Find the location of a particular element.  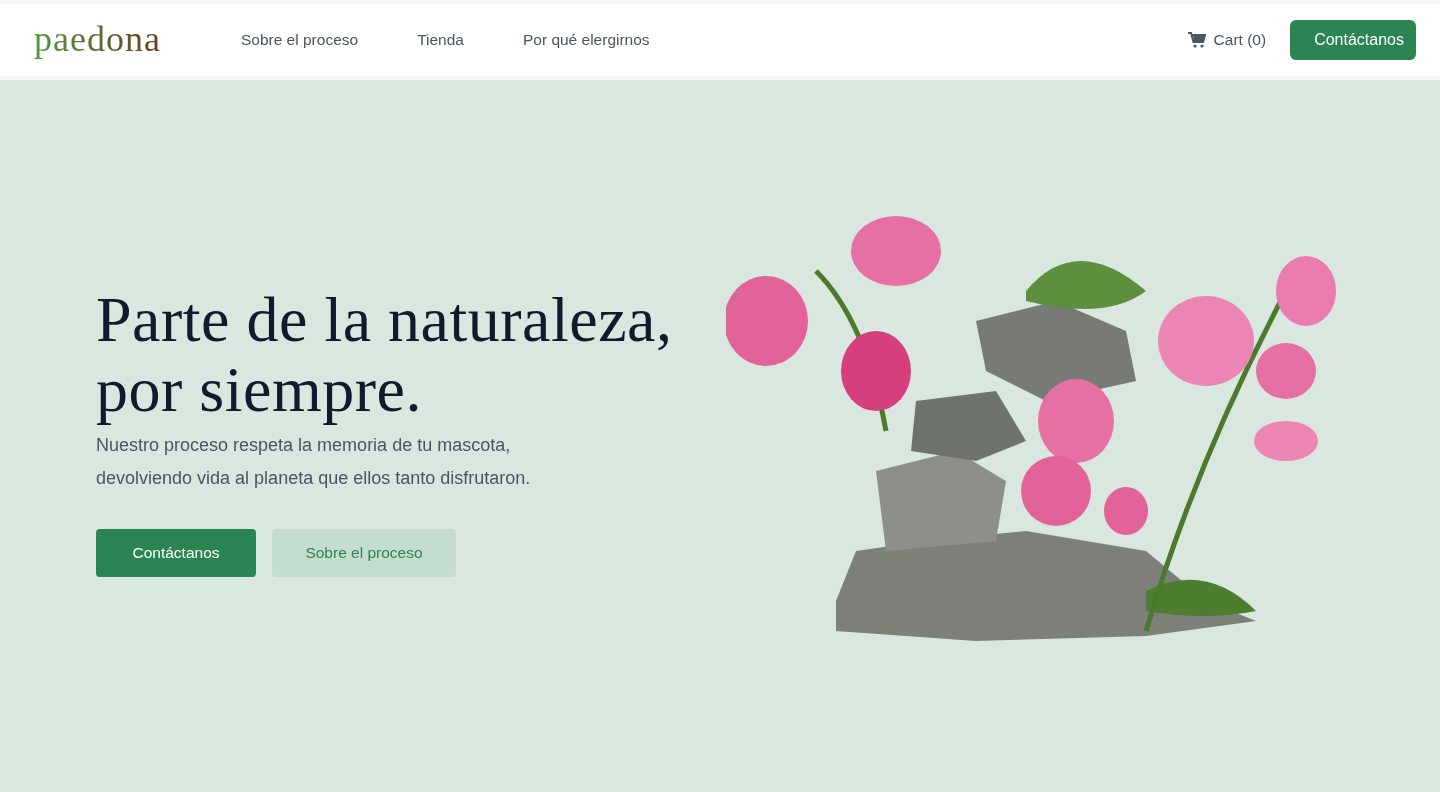

nav-link: Sobre el proceso is located at coordinates (299, 40).